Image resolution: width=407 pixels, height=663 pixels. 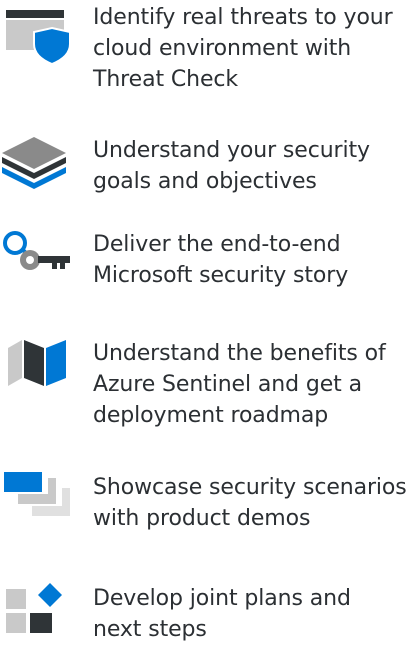 I want to click on stacked-windows-icon, so click(x=37, y=494).